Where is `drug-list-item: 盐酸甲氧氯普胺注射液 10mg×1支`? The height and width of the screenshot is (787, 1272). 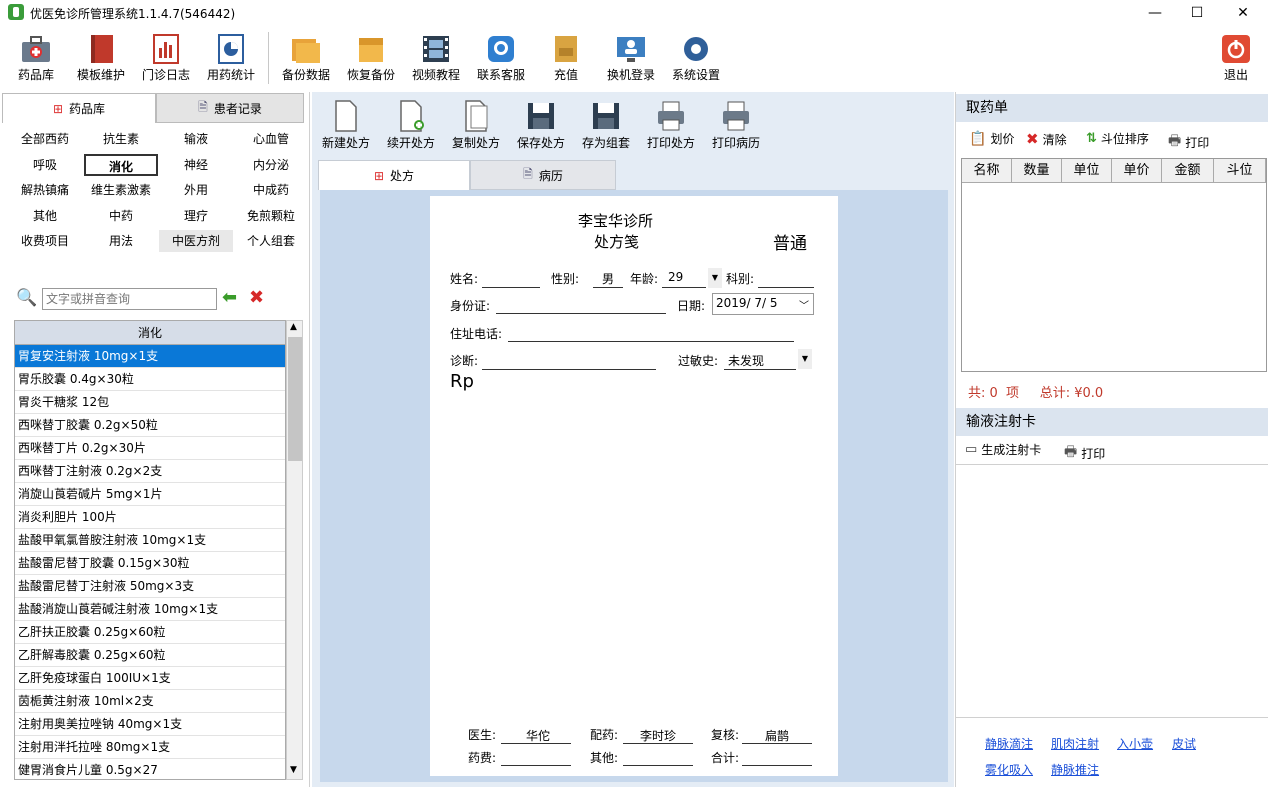
drug-list-item: 盐酸甲氧氯普胺注射液 10mg×1支 is located at coordinates (150, 540).